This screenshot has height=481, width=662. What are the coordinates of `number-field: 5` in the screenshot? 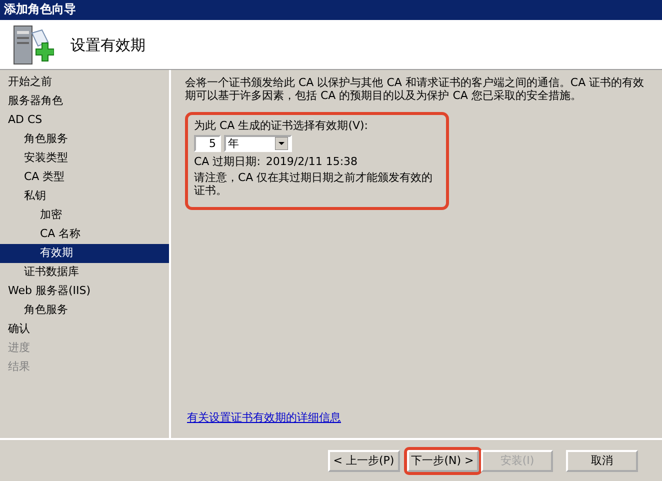 It's located at (207, 143).